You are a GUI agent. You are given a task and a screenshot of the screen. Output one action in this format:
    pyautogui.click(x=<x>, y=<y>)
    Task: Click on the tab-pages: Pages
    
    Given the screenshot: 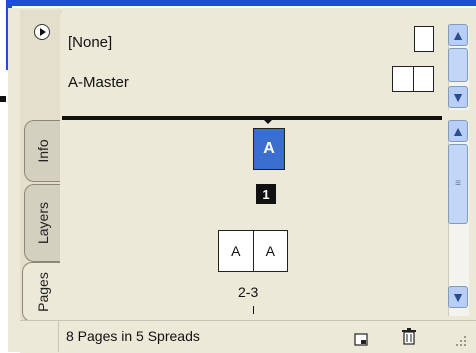 What is the action you would take?
    pyautogui.click(x=42, y=292)
    